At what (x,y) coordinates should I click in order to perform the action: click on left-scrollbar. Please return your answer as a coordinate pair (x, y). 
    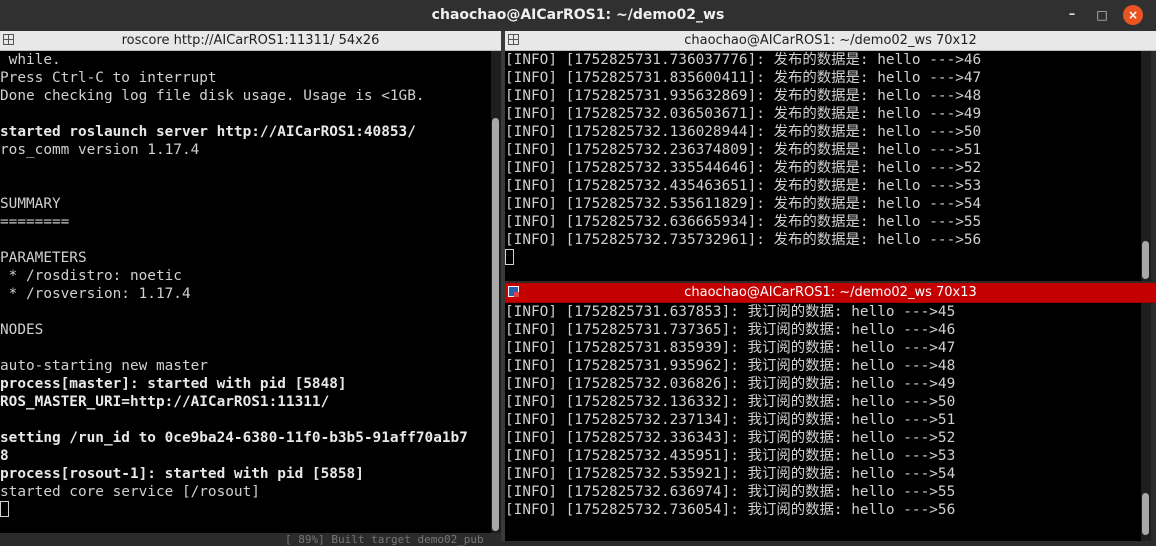
    Looking at the image, I should click on (496, 292).